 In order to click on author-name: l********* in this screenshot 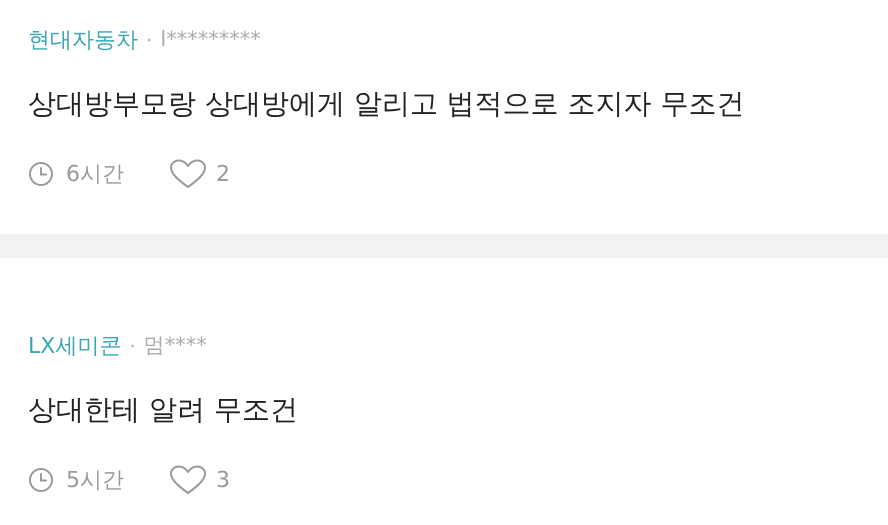, I will do `click(210, 40)`.